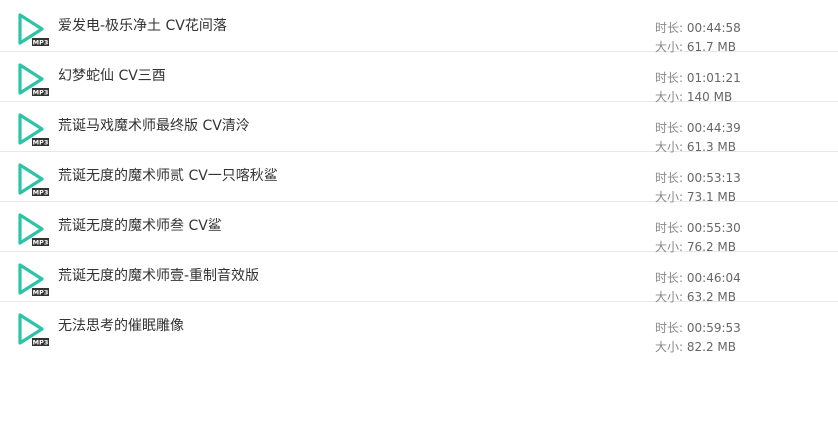 The width and height of the screenshot is (838, 443). What do you see at coordinates (154, 126) in the screenshot?
I see `file-title: 荒诞马戏魔术师最终版 CV清泠` at bounding box center [154, 126].